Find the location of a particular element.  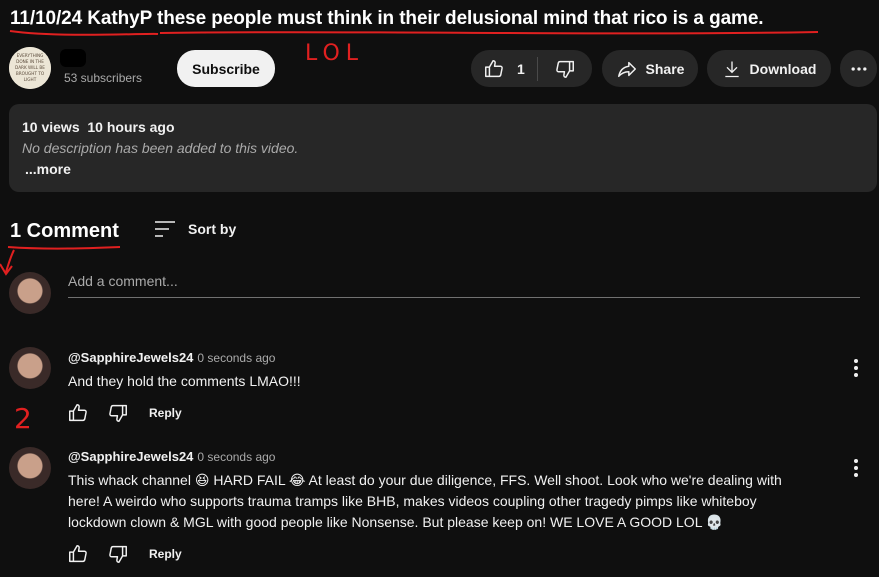

number-two-scribble: 2 is located at coordinates (23, 418).